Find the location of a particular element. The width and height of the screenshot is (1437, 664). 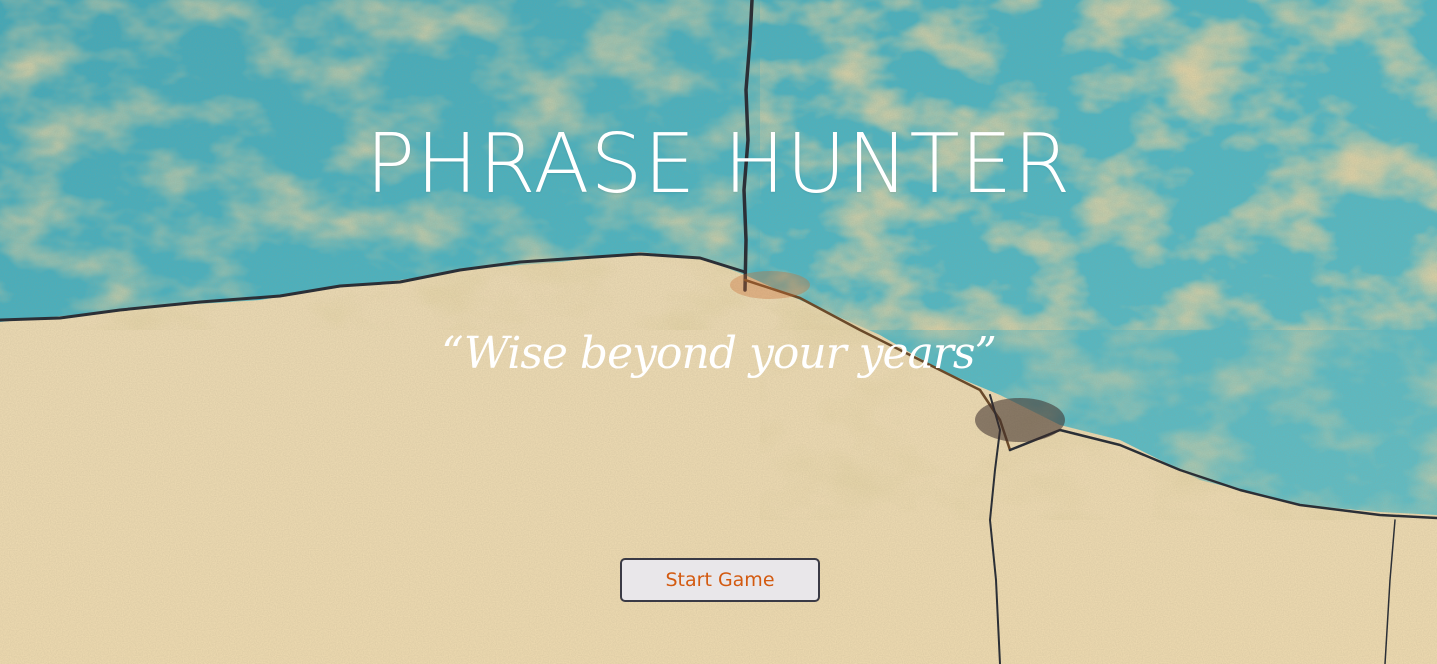

phrase-text: “Wise beyond your years” is located at coordinates (719, 353).